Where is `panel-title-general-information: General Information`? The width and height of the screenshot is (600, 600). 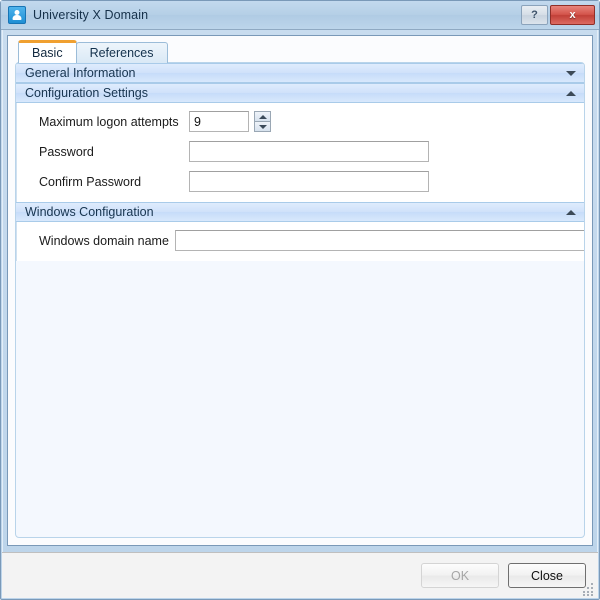 panel-title-general-information: General Information is located at coordinates (80, 73).